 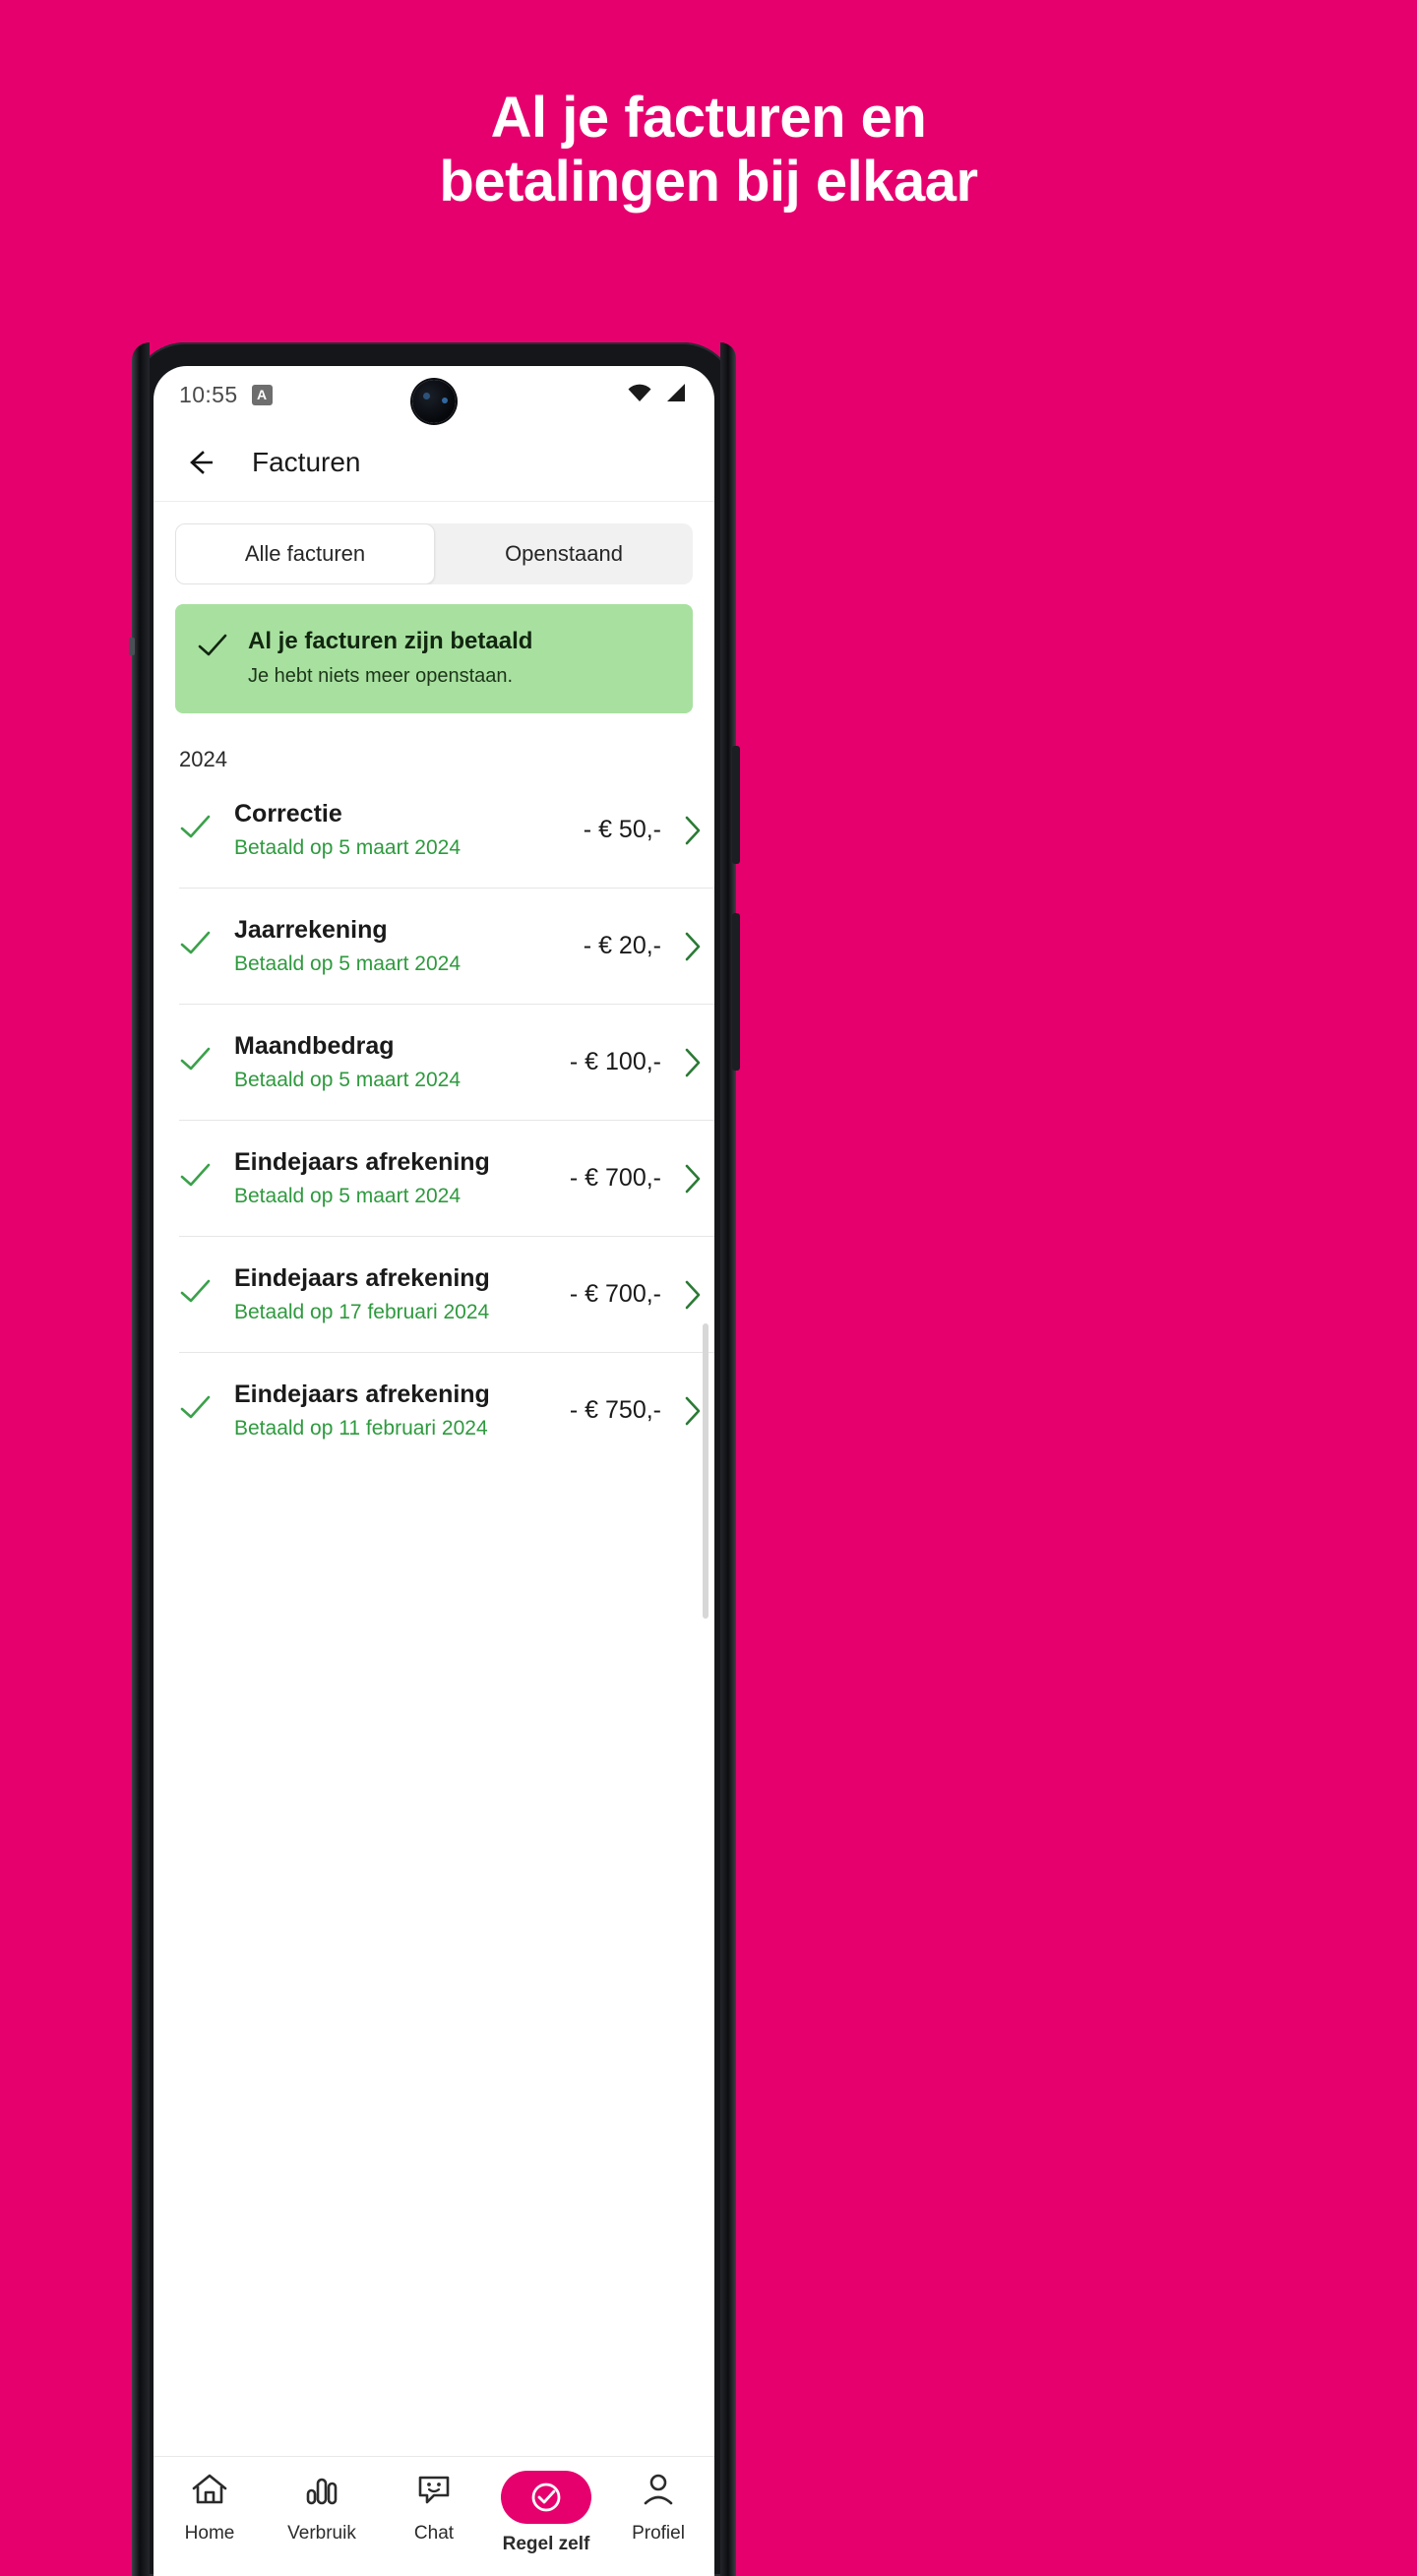 I want to click on app-bar: Facturen, so click(x=434, y=462).